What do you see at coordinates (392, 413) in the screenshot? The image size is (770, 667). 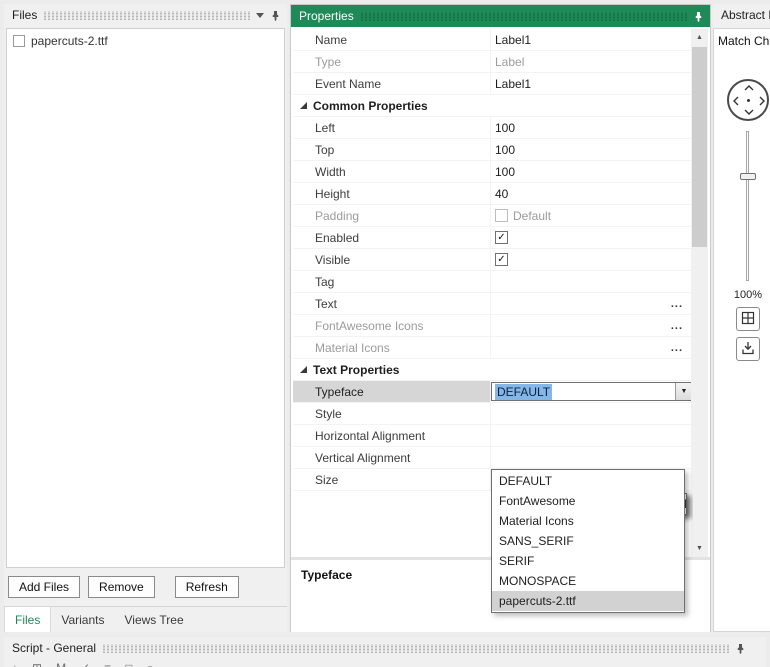 I see `prop-label-style: Style` at bounding box center [392, 413].